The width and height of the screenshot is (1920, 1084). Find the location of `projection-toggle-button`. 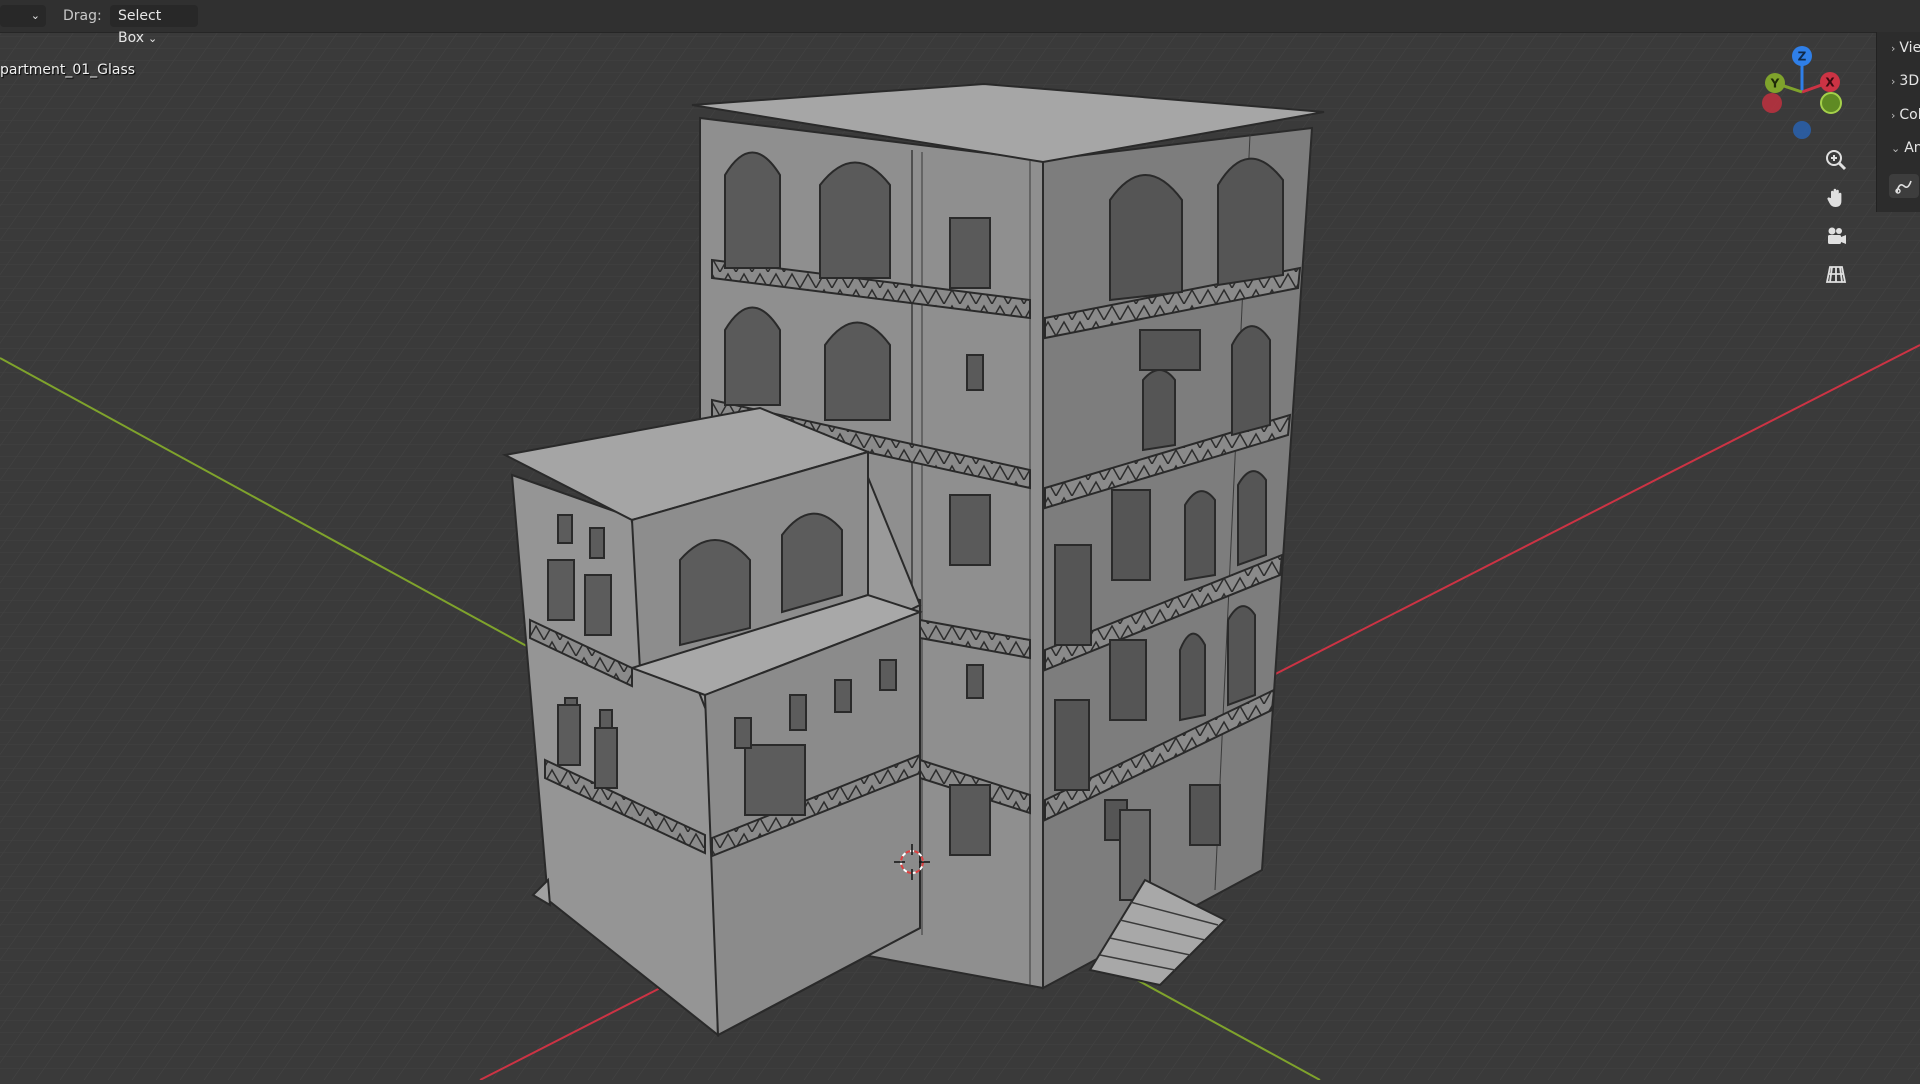

projection-toggle-button is located at coordinates (1836, 274).